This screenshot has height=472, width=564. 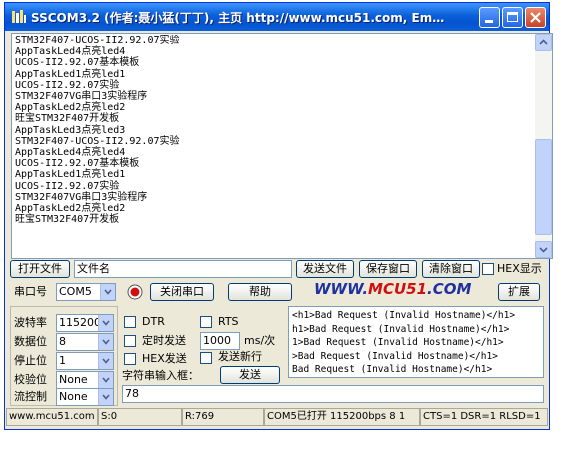 What do you see at coordinates (182, 292) in the screenshot?
I see `close-port-button: 关闭串口` at bounding box center [182, 292].